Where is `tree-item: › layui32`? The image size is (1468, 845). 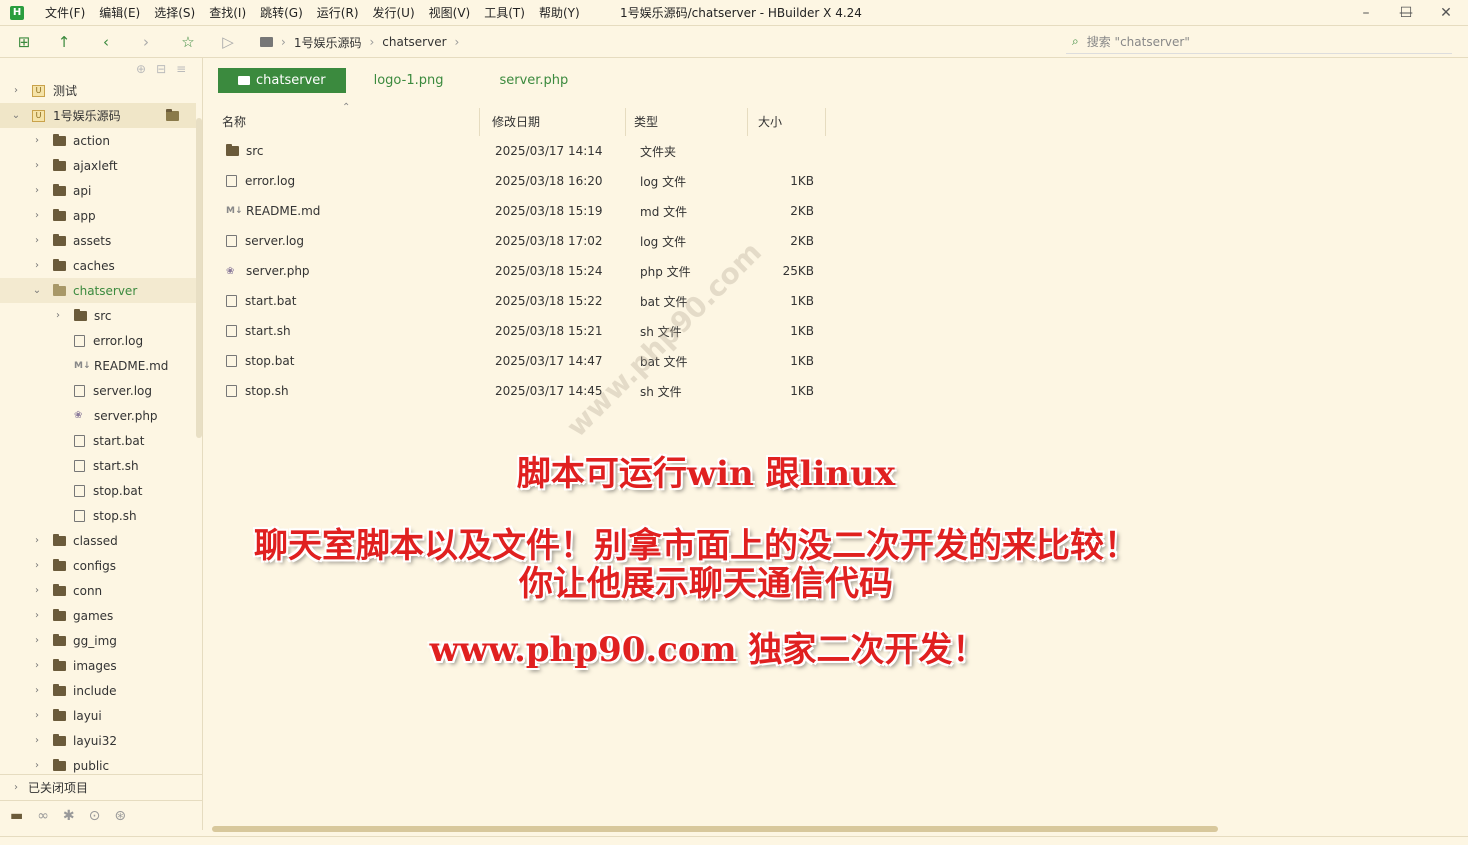 tree-item: › layui32 is located at coordinates (98, 740).